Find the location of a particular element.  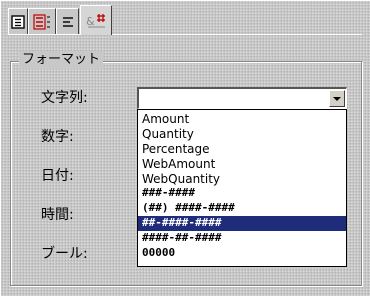

dropdown-option: ##-####-#### is located at coordinates (242, 224).